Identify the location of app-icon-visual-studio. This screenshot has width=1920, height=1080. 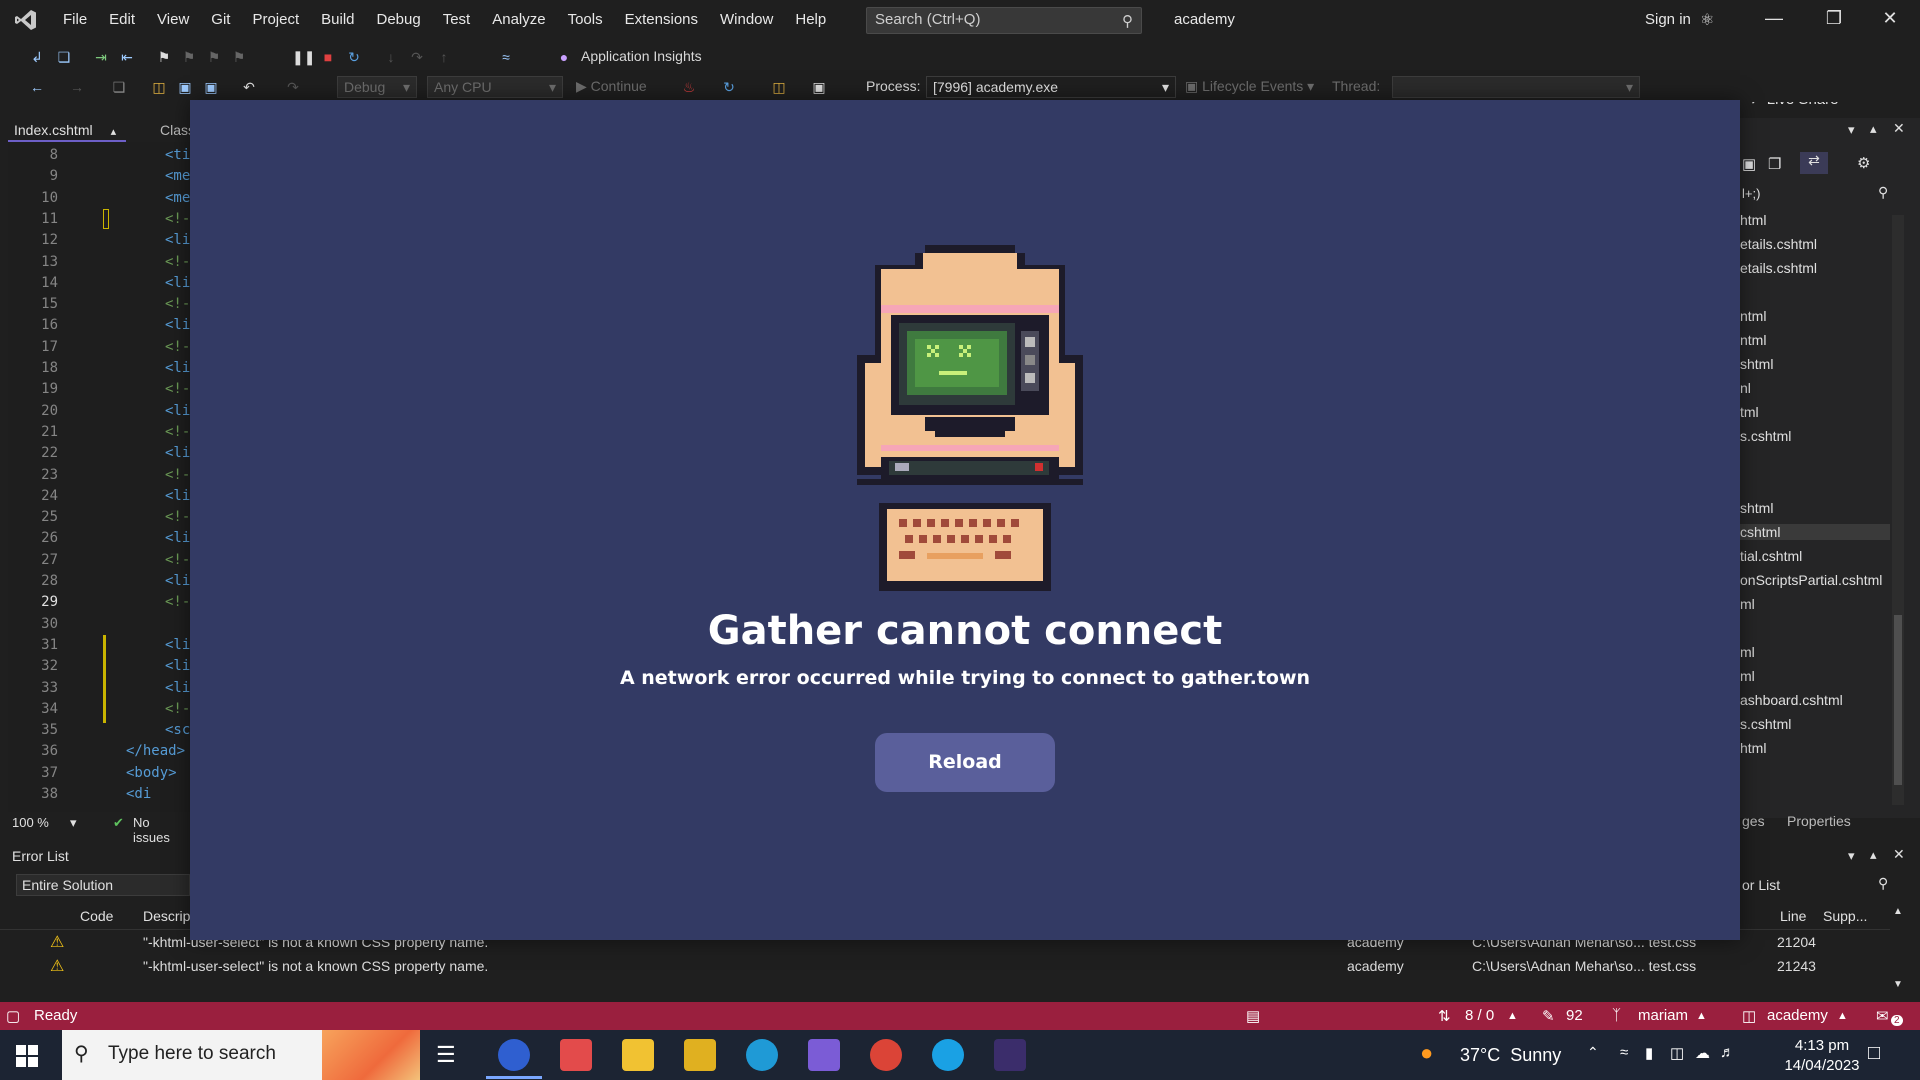
(824, 1055).